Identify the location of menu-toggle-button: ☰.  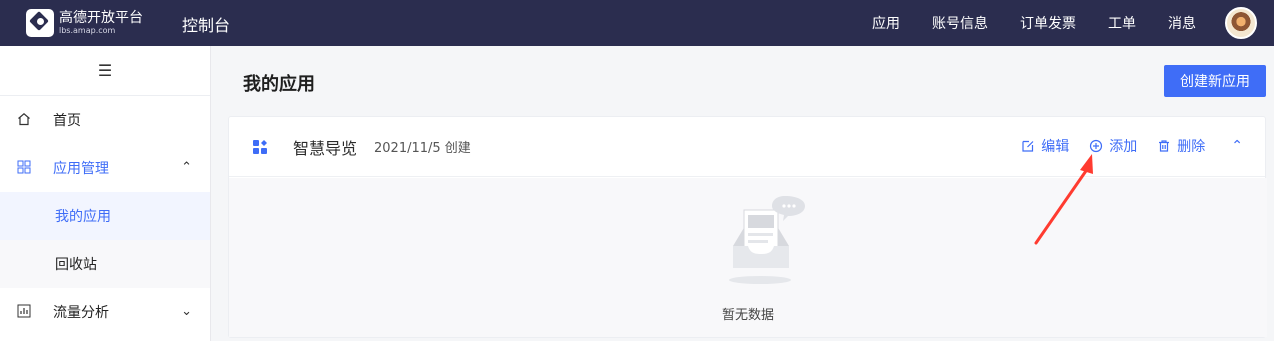
(105, 71).